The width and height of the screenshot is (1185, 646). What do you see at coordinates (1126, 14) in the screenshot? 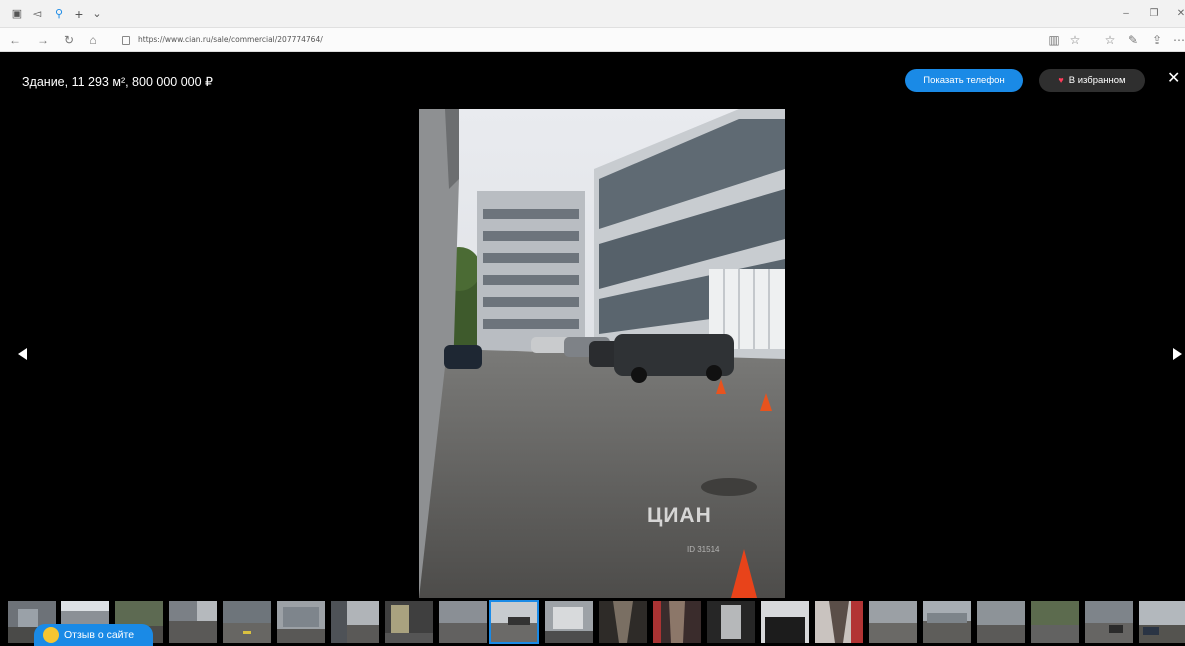
I see `minimize-icon: –` at bounding box center [1126, 14].